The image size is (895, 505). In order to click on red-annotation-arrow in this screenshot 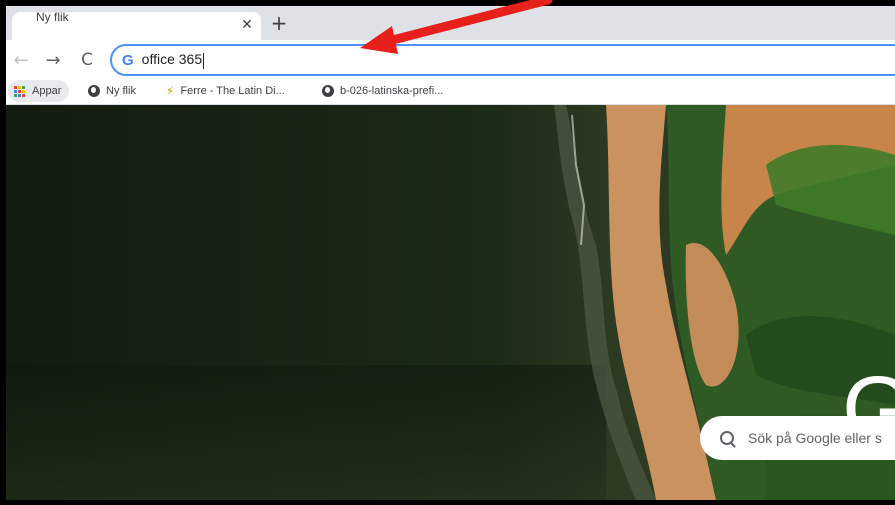, I will do `click(456, 27)`.